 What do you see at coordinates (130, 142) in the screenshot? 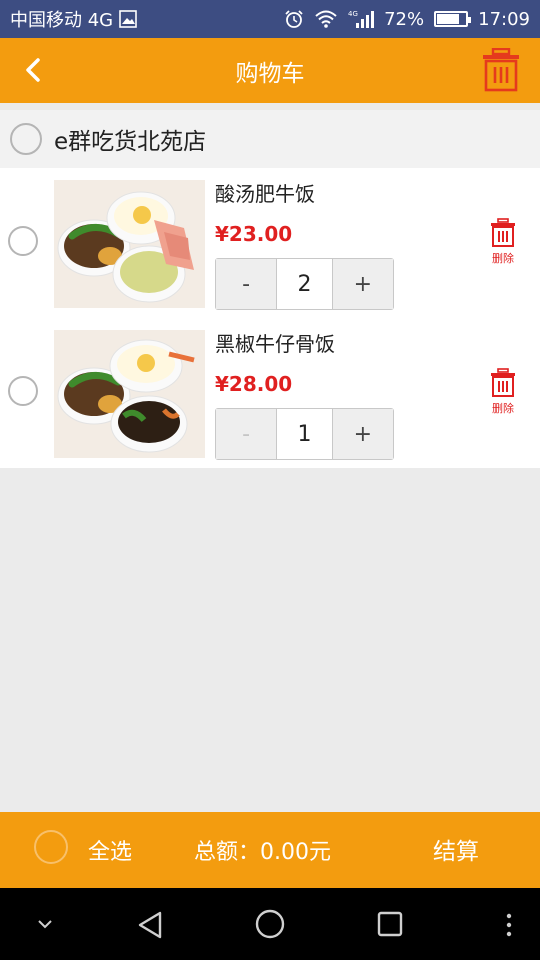
I see `store-name: e群吃货北苑店` at bounding box center [130, 142].